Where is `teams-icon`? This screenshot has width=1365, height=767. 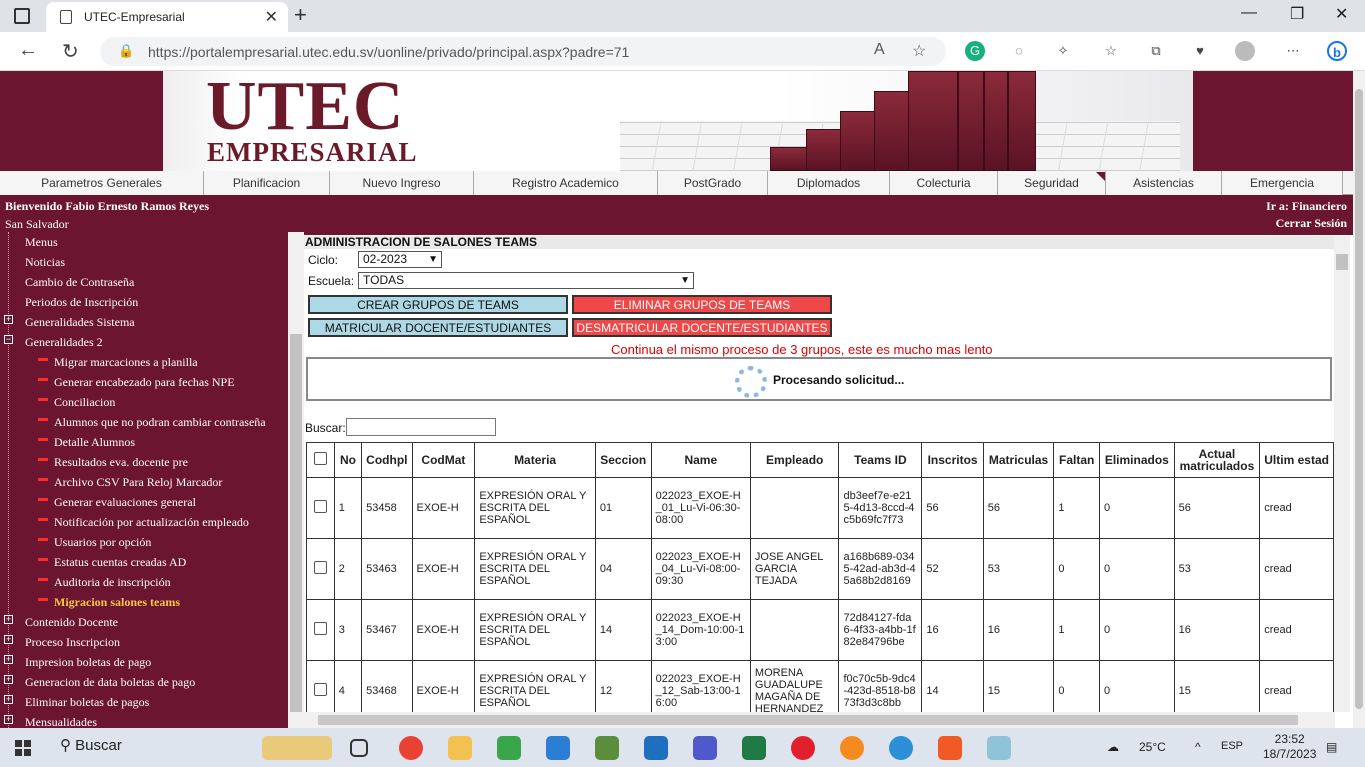 teams-icon is located at coordinates (705, 748).